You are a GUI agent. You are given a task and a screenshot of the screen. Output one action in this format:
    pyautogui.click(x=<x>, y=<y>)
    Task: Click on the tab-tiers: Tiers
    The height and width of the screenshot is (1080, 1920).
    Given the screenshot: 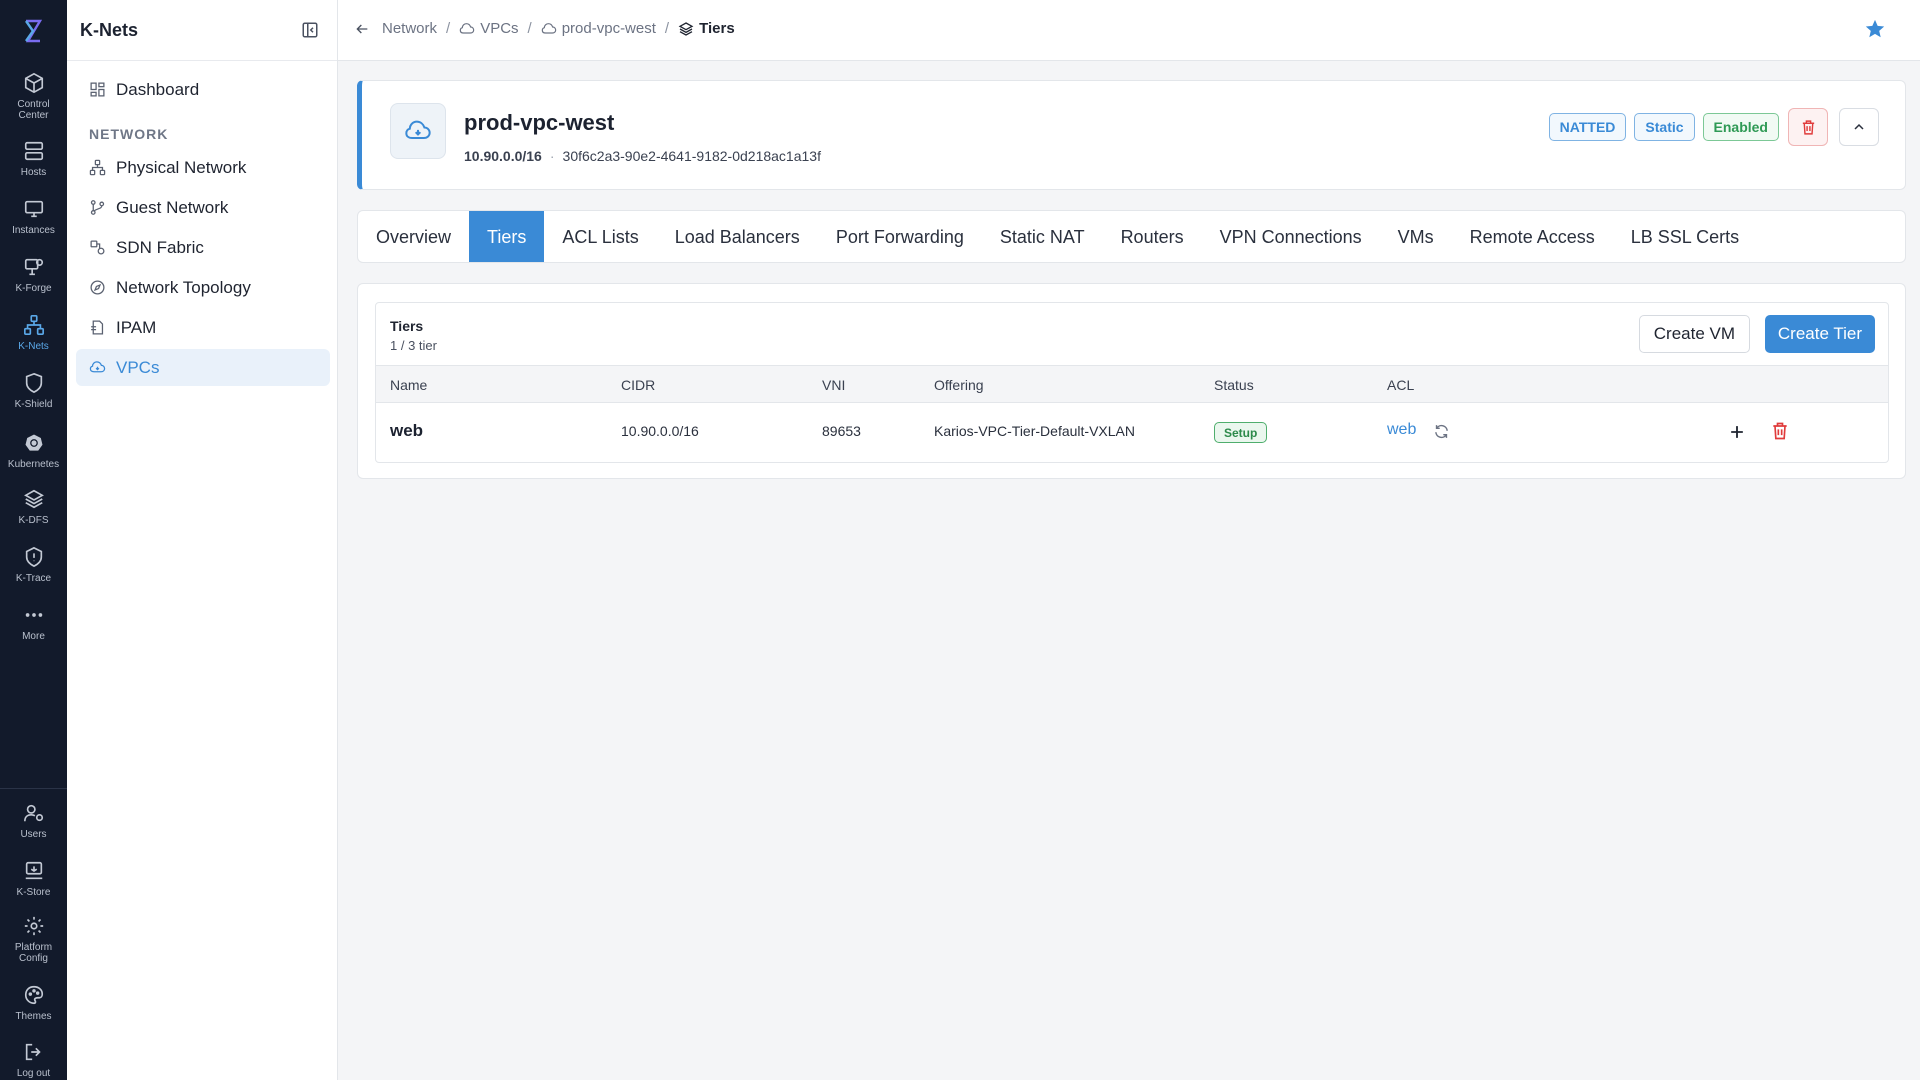 What is the action you would take?
    pyautogui.click(x=507, y=236)
    